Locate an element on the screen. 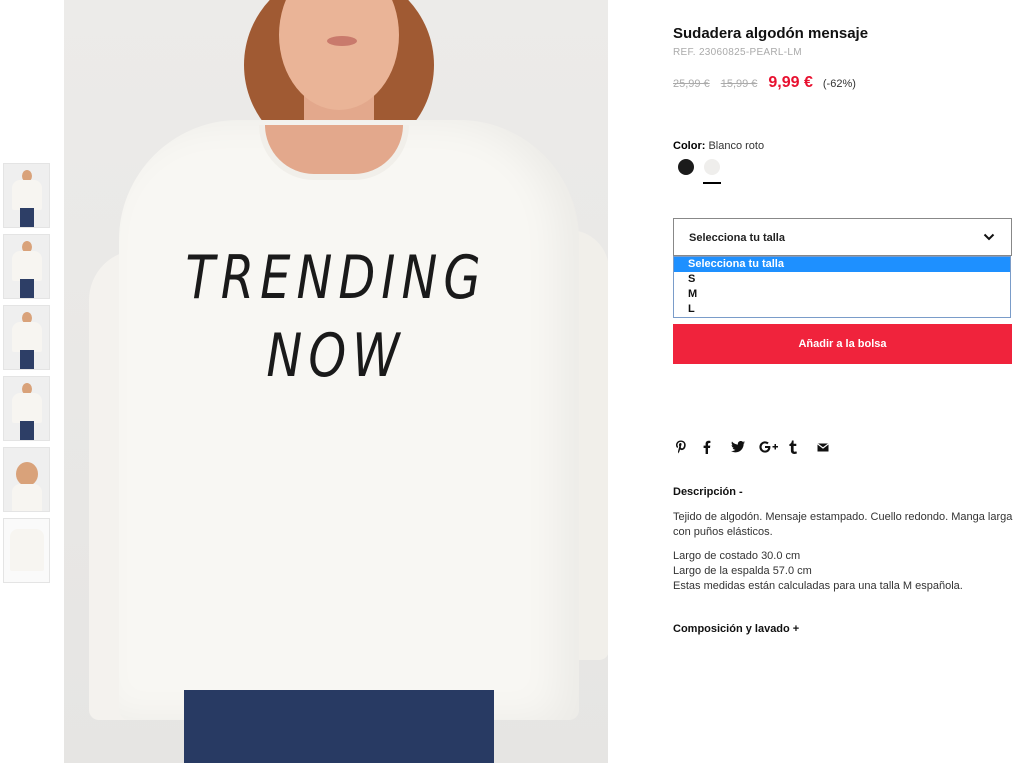 This screenshot has width=1017, height=763. color-label: Color: is located at coordinates (689, 146).